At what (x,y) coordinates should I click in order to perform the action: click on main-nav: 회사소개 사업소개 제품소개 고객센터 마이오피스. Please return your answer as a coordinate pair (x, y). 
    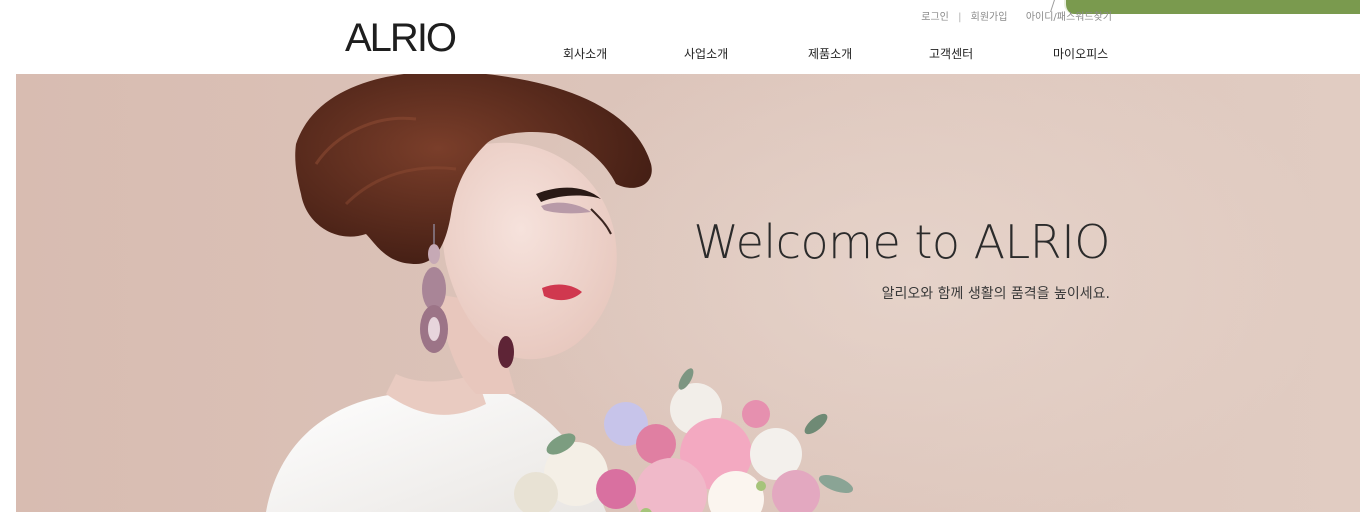
    Looking at the image, I should click on (680, 58).